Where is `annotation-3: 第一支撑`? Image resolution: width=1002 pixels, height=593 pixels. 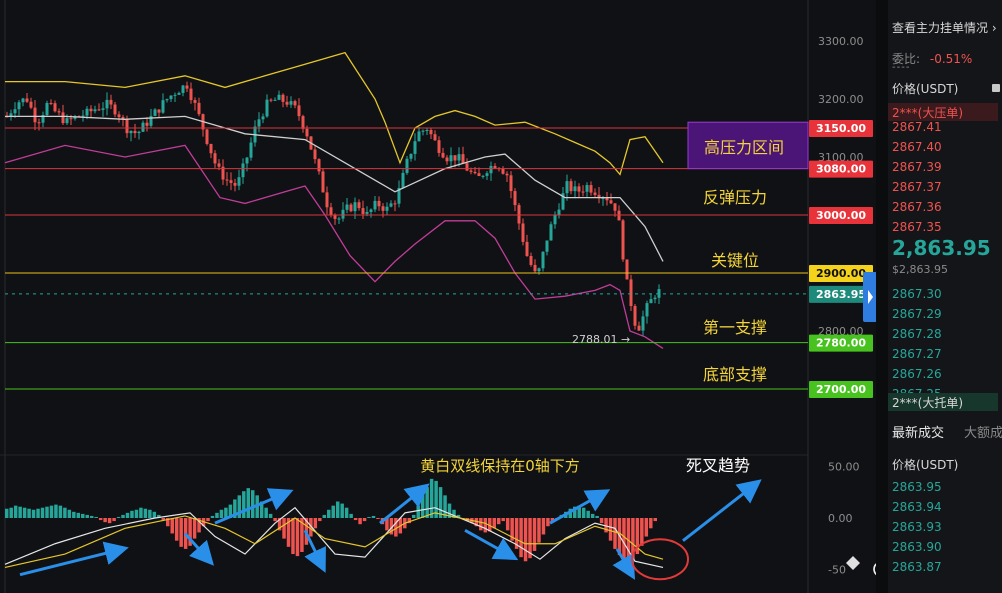
annotation-3: 第一支撑 is located at coordinates (735, 327).